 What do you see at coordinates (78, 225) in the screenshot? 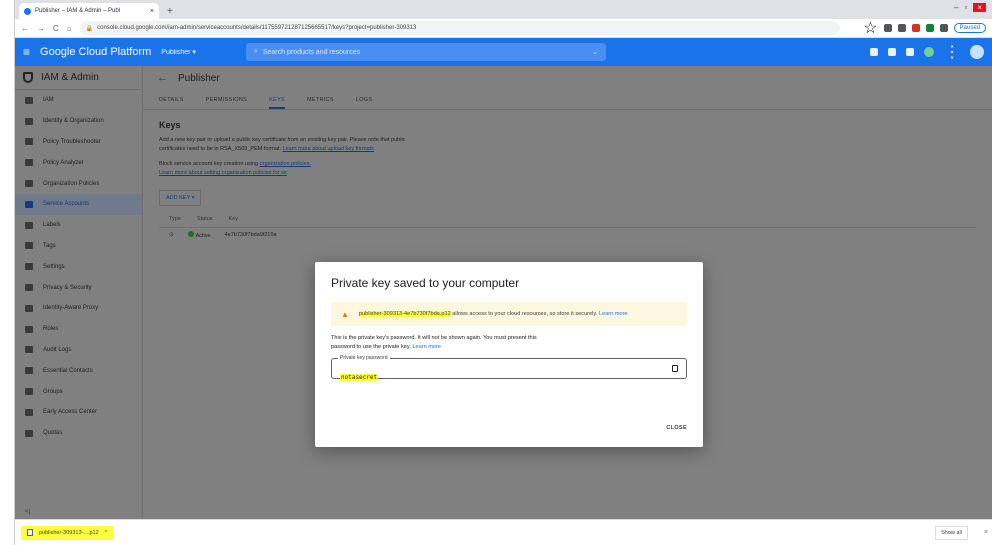
I see `sidebar-item-labels: Labels` at bounding box center [78, 225].